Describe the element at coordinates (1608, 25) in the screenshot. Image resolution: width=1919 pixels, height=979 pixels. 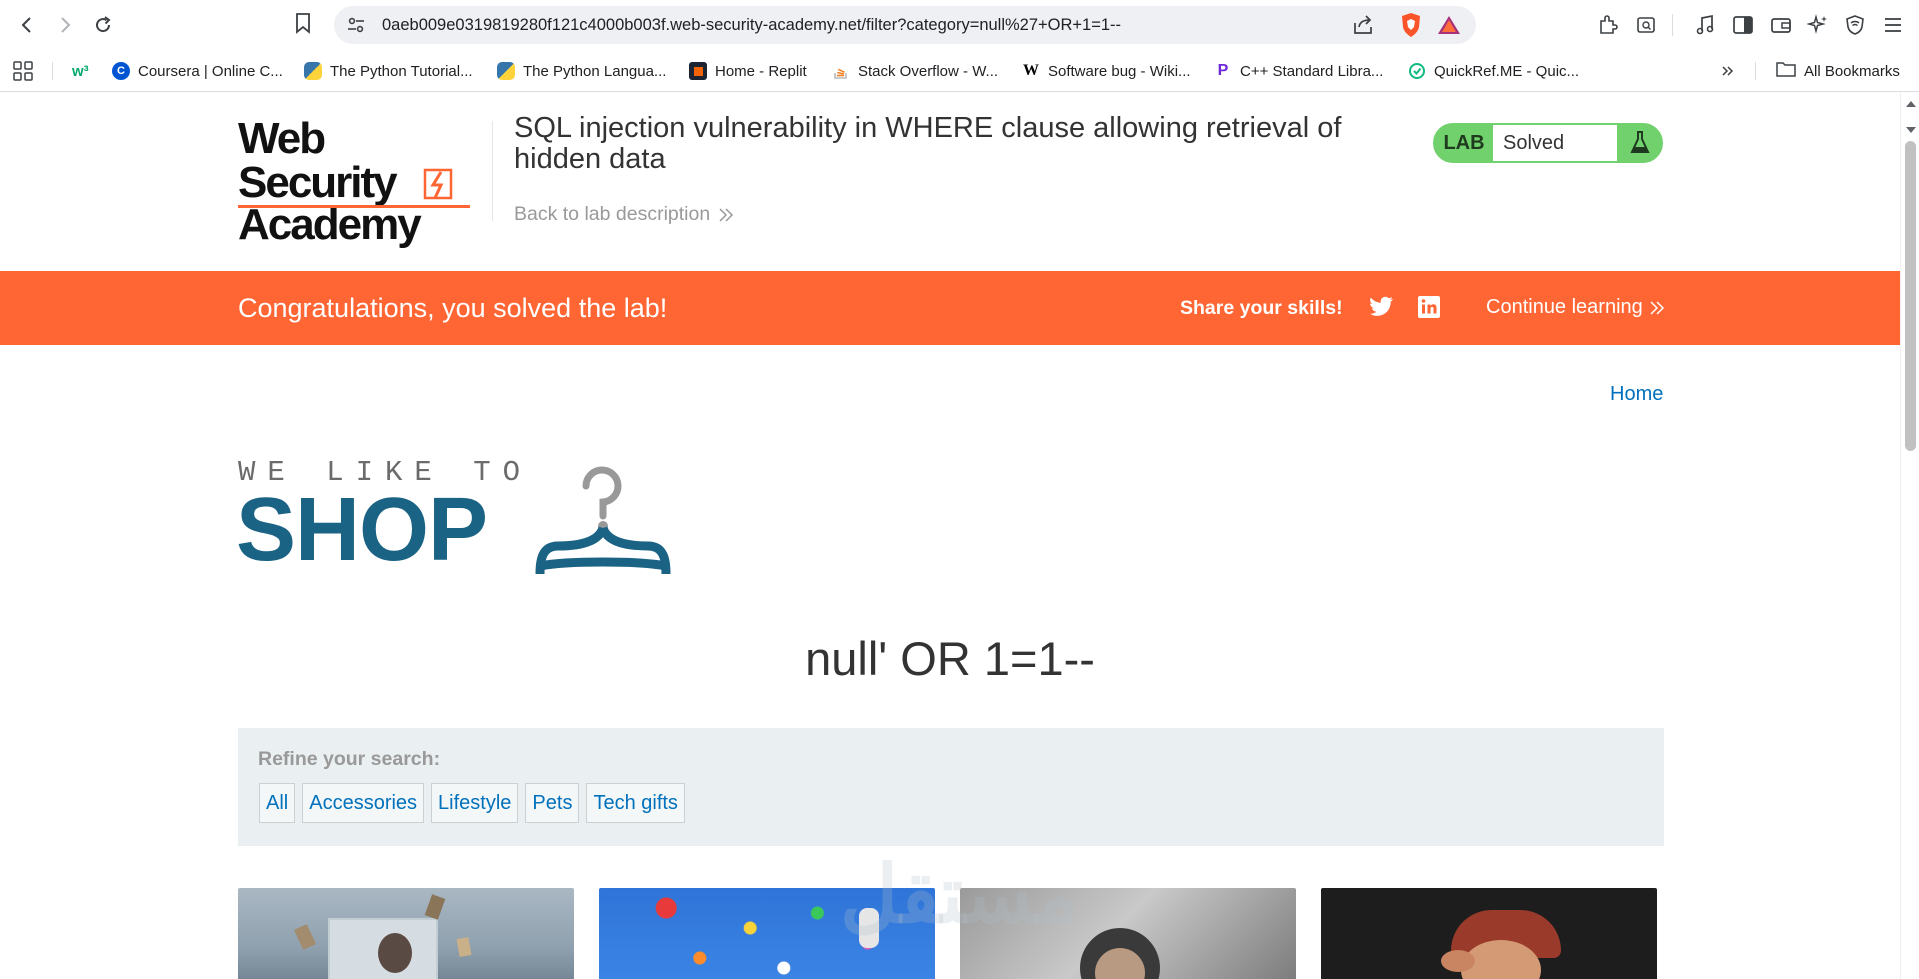
I see `extensions-icon` at that location.